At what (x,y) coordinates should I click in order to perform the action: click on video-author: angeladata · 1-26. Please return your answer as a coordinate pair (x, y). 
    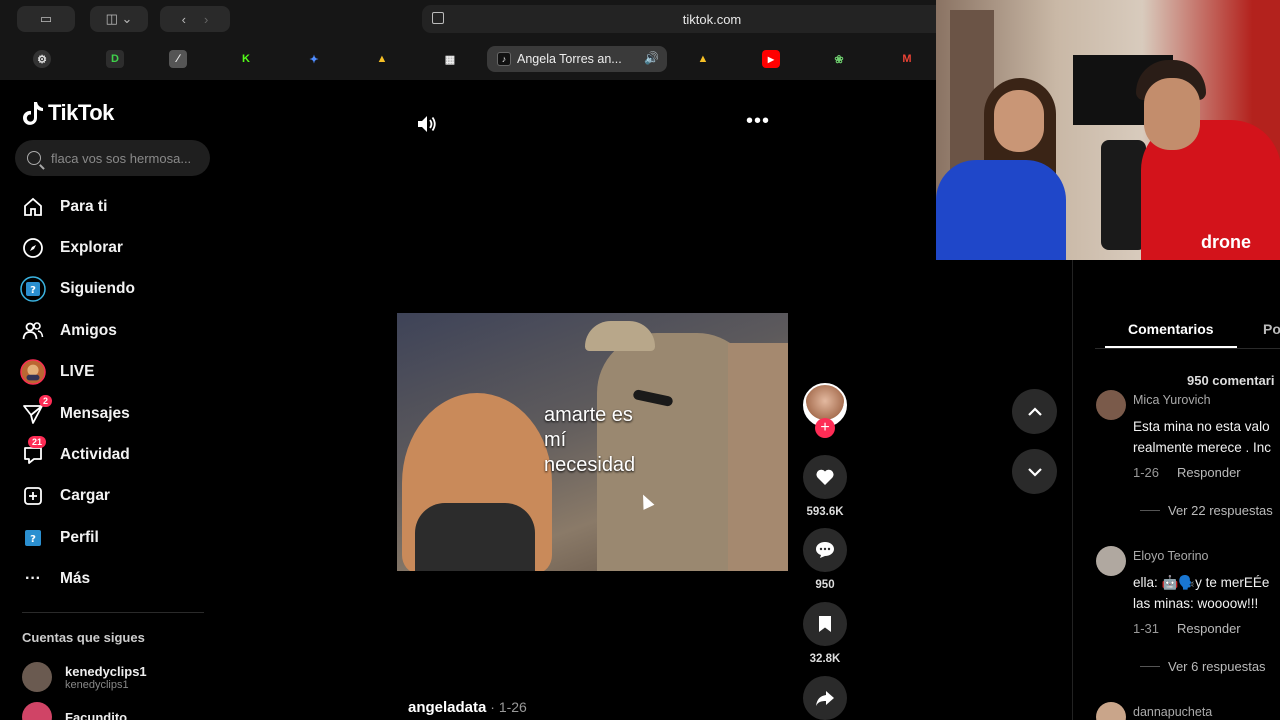
    Looking at the image, I should click on (467, 707).